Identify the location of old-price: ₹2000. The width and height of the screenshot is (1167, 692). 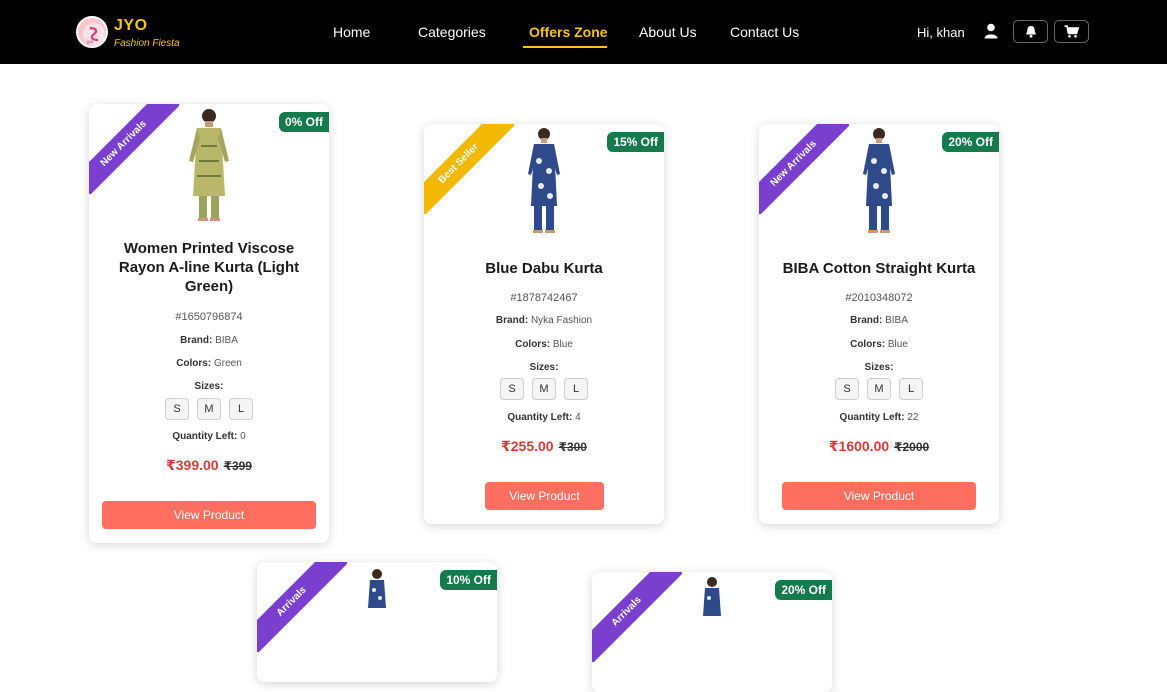
(912, 447).